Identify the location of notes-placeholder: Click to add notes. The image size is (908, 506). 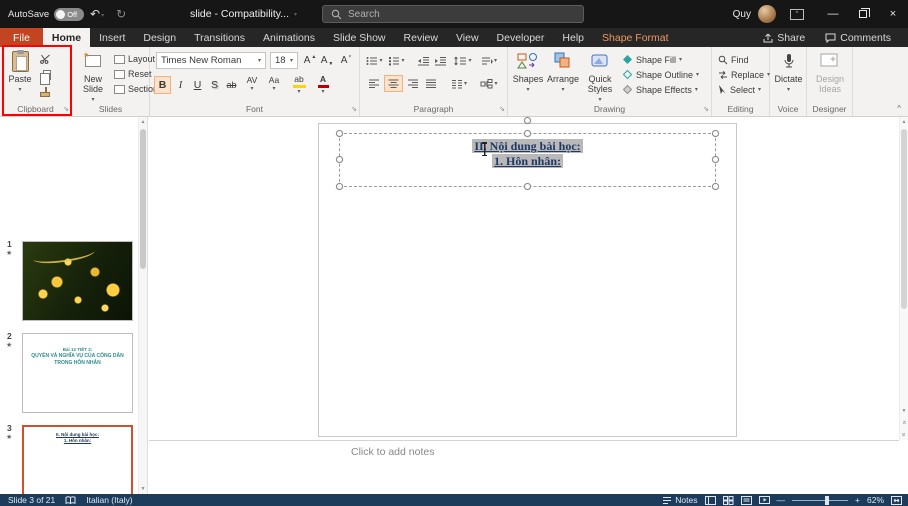
(392, 452).